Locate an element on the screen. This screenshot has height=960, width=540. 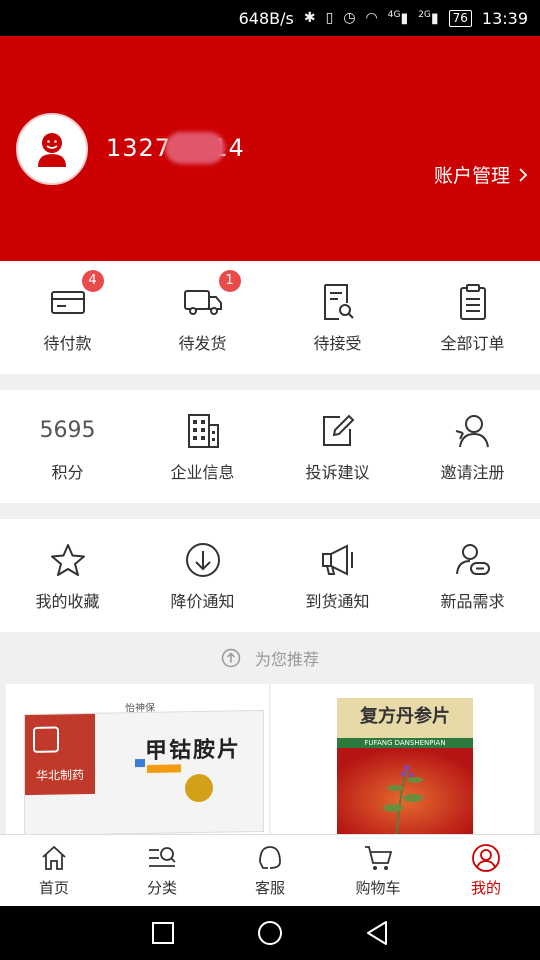
headset-icon is located at coordinates (270, 857).